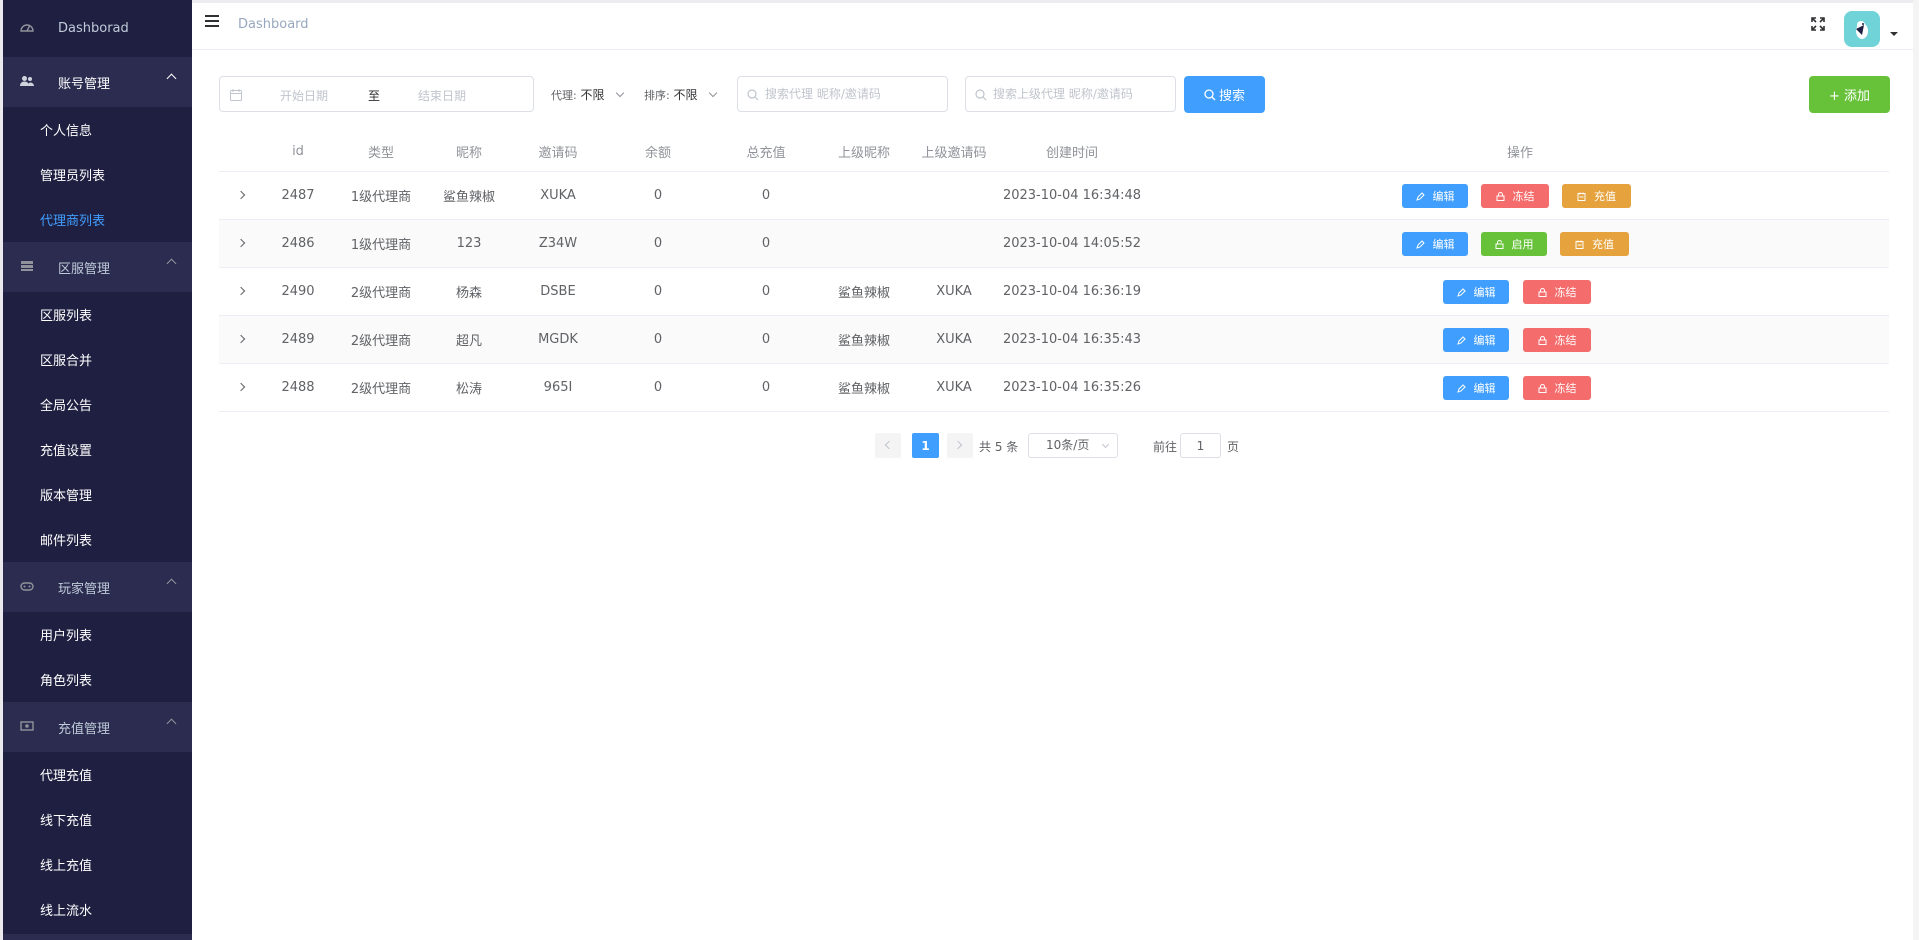 This screenshot has height=940, width=1919. I want to click on calendar-icon, so click(236, 95).